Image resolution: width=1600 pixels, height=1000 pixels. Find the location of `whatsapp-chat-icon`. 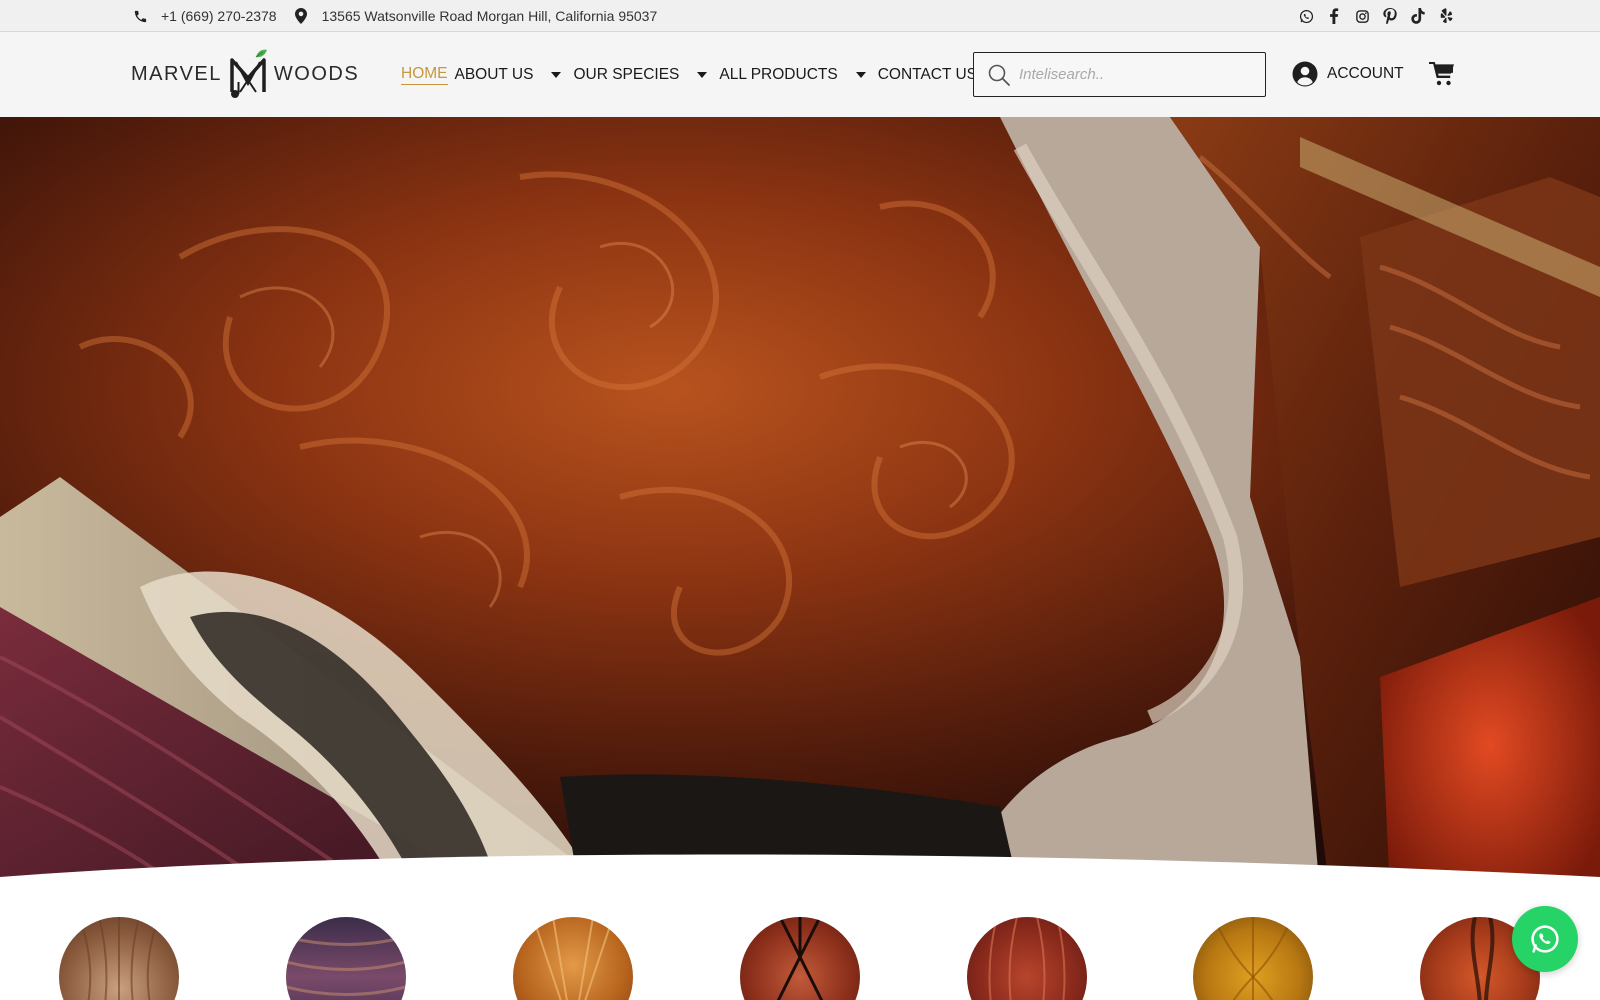

whatsapp-chat-icon is located at coordinates (1545, 939).